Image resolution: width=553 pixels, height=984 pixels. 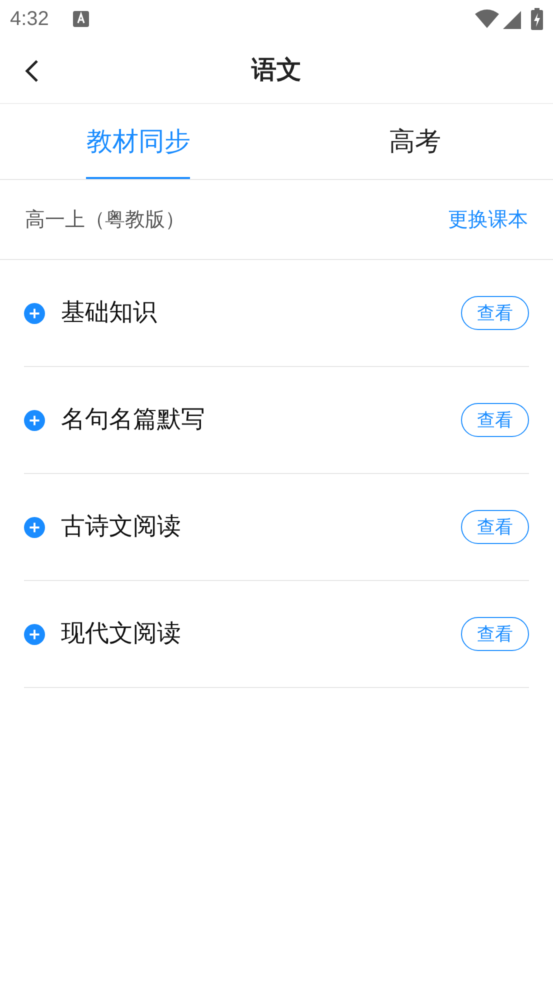 What do you see at coordinates (487, 19) in the screenshot?
I see `wifi-icon` at bounding box center [487, 19].